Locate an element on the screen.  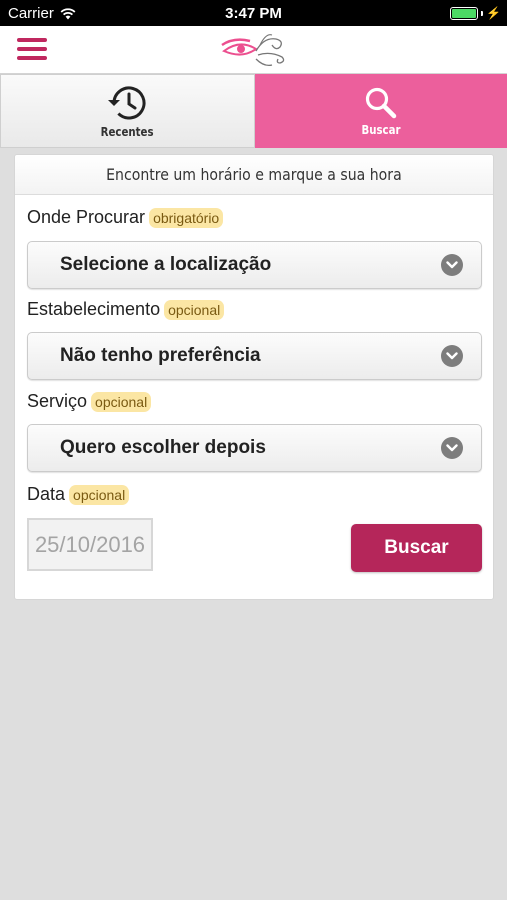
battery-indicator: ⚡ is located at coordinates (475, 13).